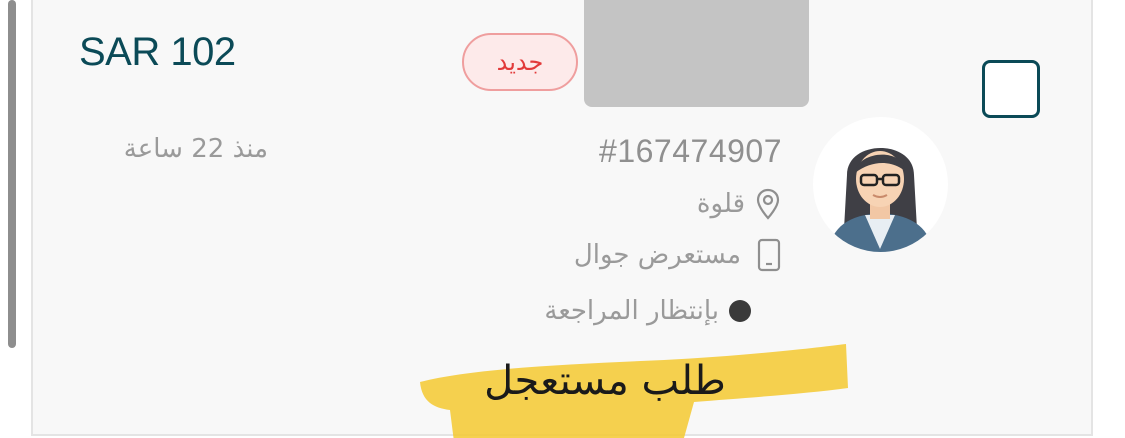 This screenshot has height=438, width=1125. I want to click on urgent-note: طلب مستعجل, so click(605, 381).